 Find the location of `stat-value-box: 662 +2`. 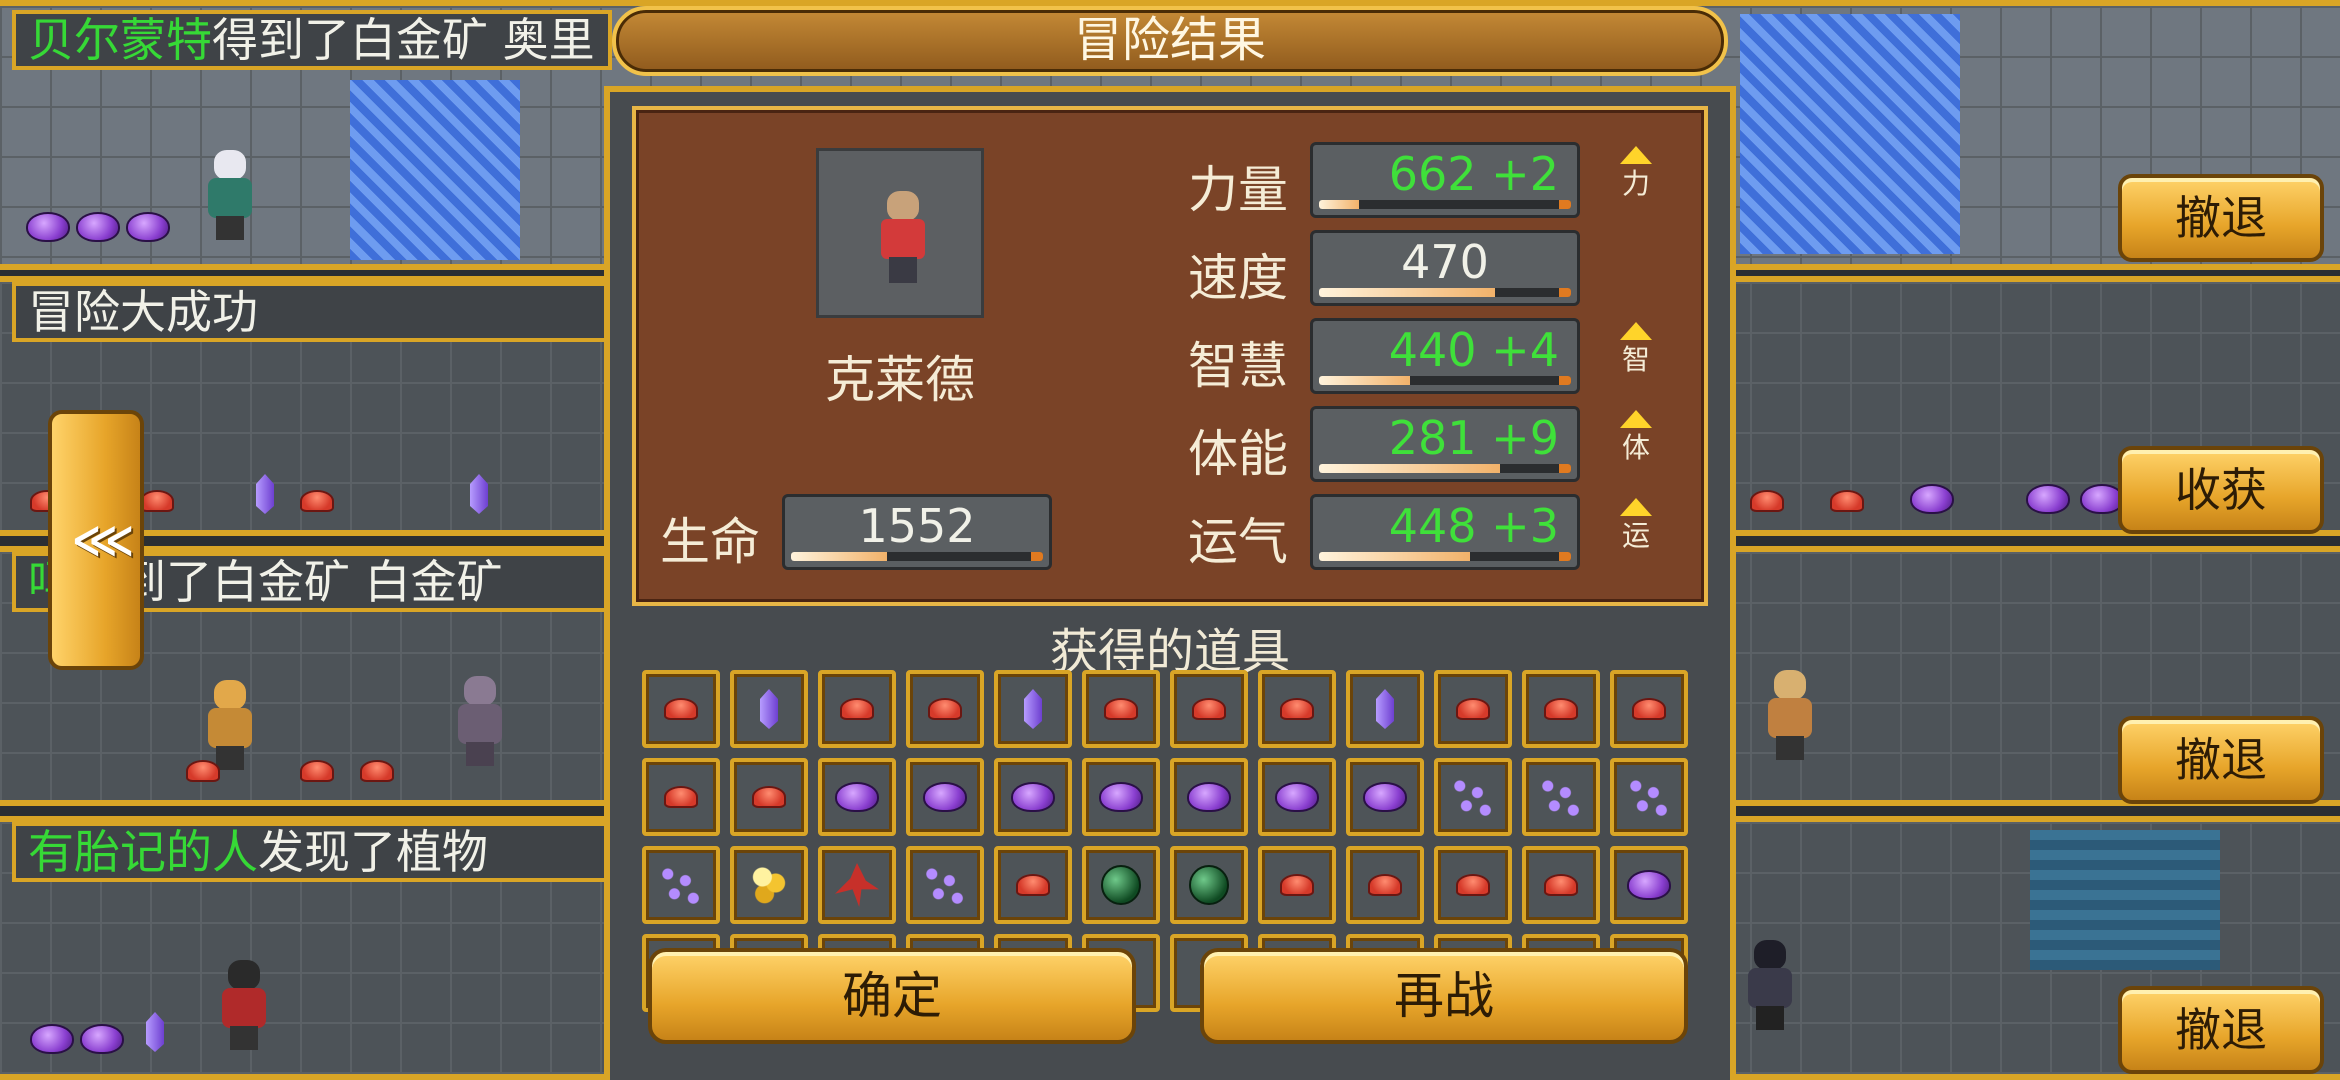

stat-value-box: 662 +2 is located at coordinates (1445, 180).